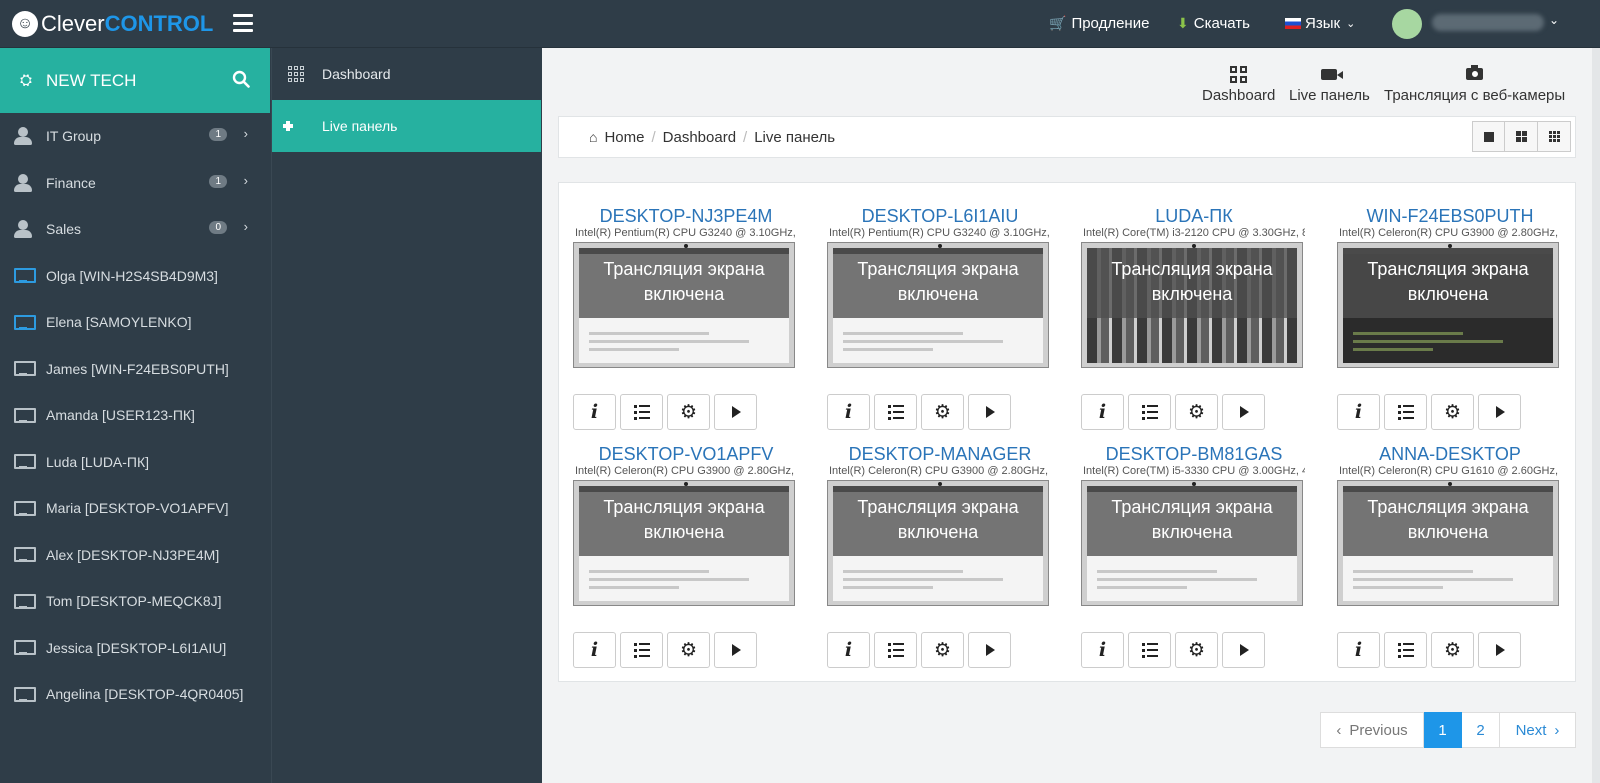 The width and height of the screenshot is (1600, 783). Describe the element at coordinates (112, 24) in the screenshot. I see `app-logo: ☺ CleverCONTROL` at that location.